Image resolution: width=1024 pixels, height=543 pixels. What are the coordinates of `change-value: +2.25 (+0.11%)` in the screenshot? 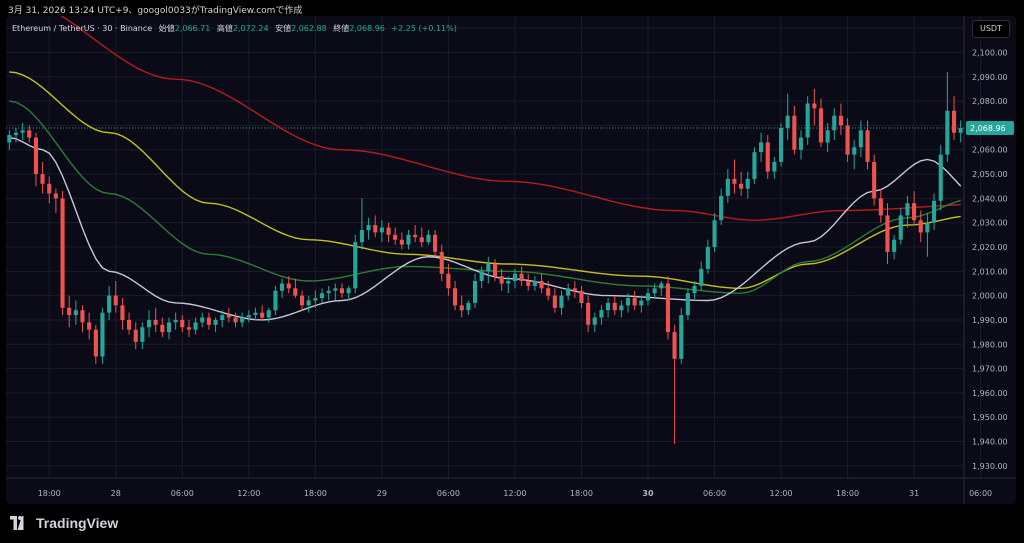 It's located at (424, 28).